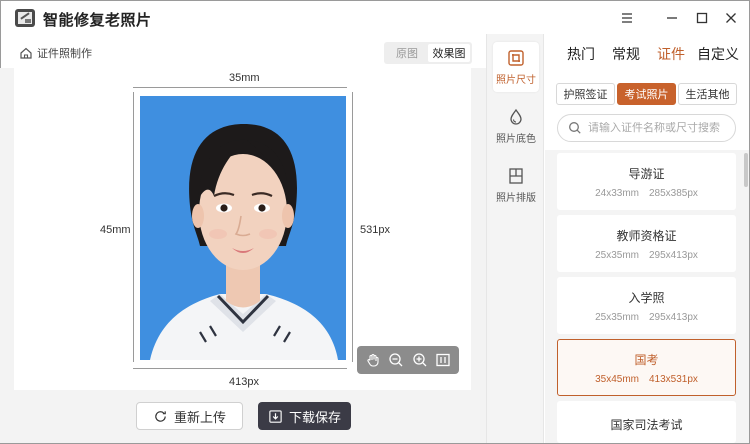 The height and width of the screenshot is (444, 750). What do you see at coordinates (746, 170) in the screenshot?
I see `list-scrollbar` at bounding box center [746, 170].